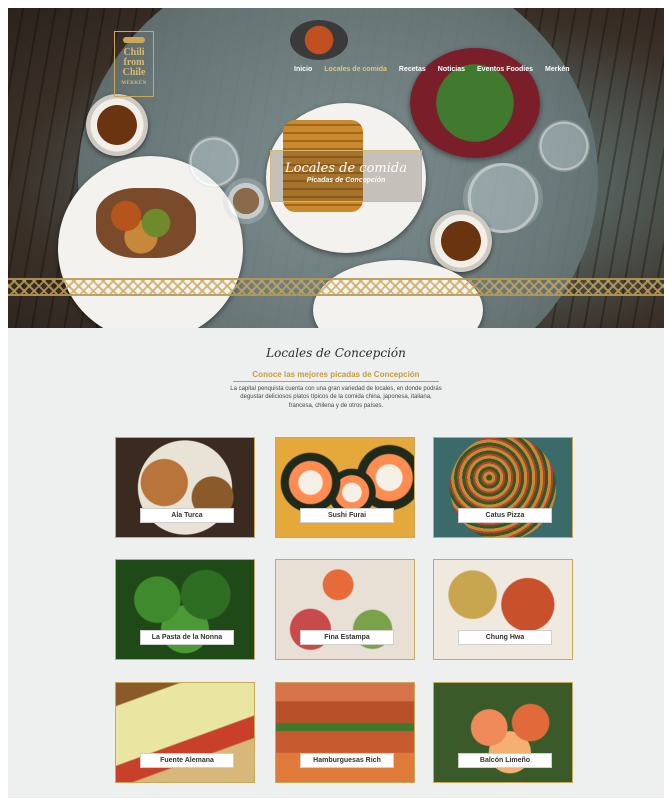  What do you see at coordinates (505, 637) in the screenshot?
I see `restaurant-name: Chung Hwa` at bounding box center [505, 637].